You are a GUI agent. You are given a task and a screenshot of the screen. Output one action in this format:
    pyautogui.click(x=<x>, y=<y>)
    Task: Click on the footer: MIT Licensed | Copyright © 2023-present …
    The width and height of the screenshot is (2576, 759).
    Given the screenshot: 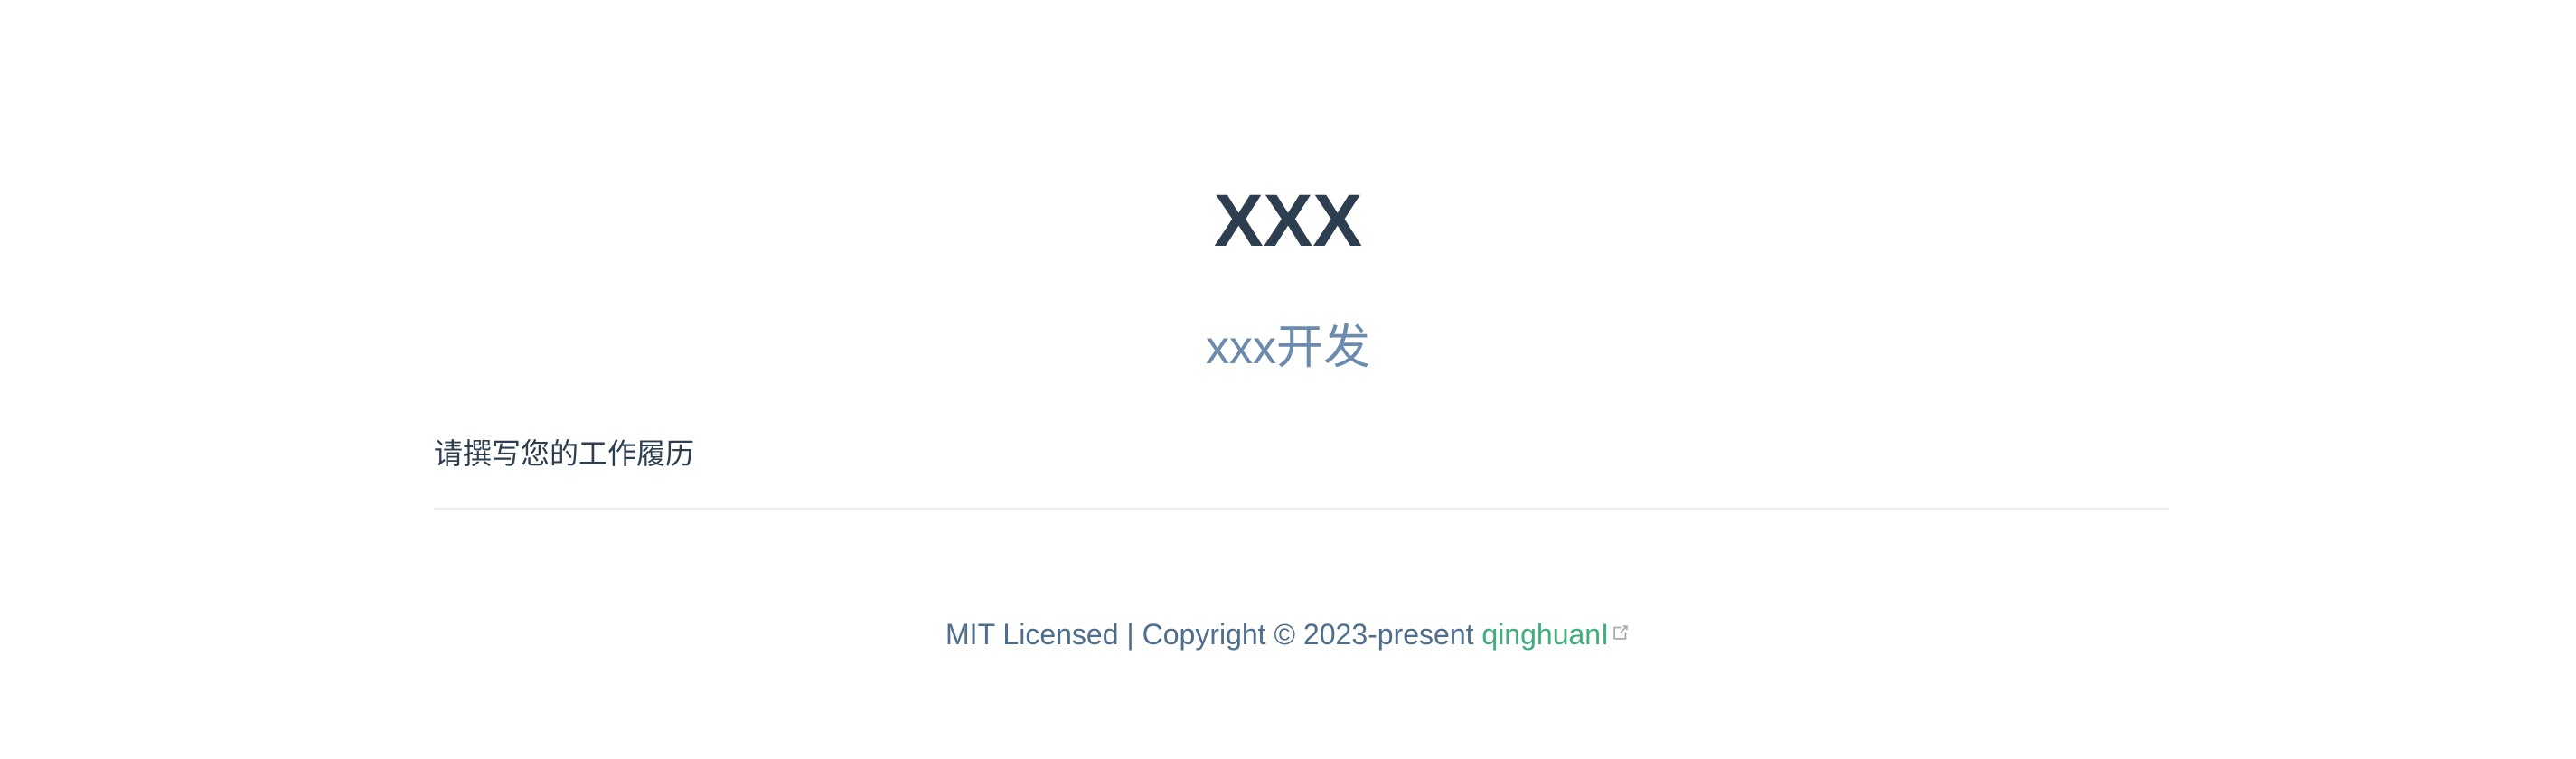 What is the action you would take?
    pyautogui.click(x=1288, y=634)
    